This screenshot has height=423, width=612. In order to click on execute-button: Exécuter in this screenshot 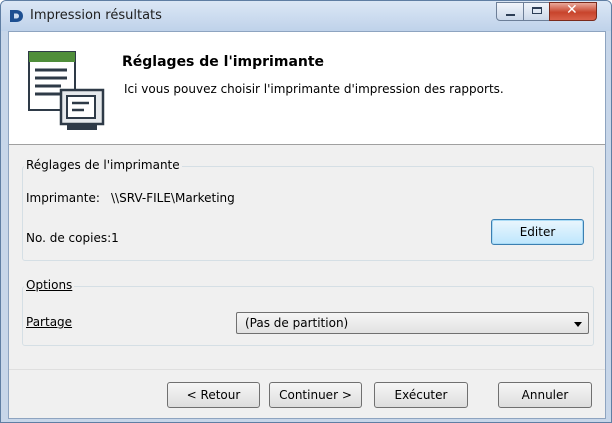, I will do `click(421, 395)`.